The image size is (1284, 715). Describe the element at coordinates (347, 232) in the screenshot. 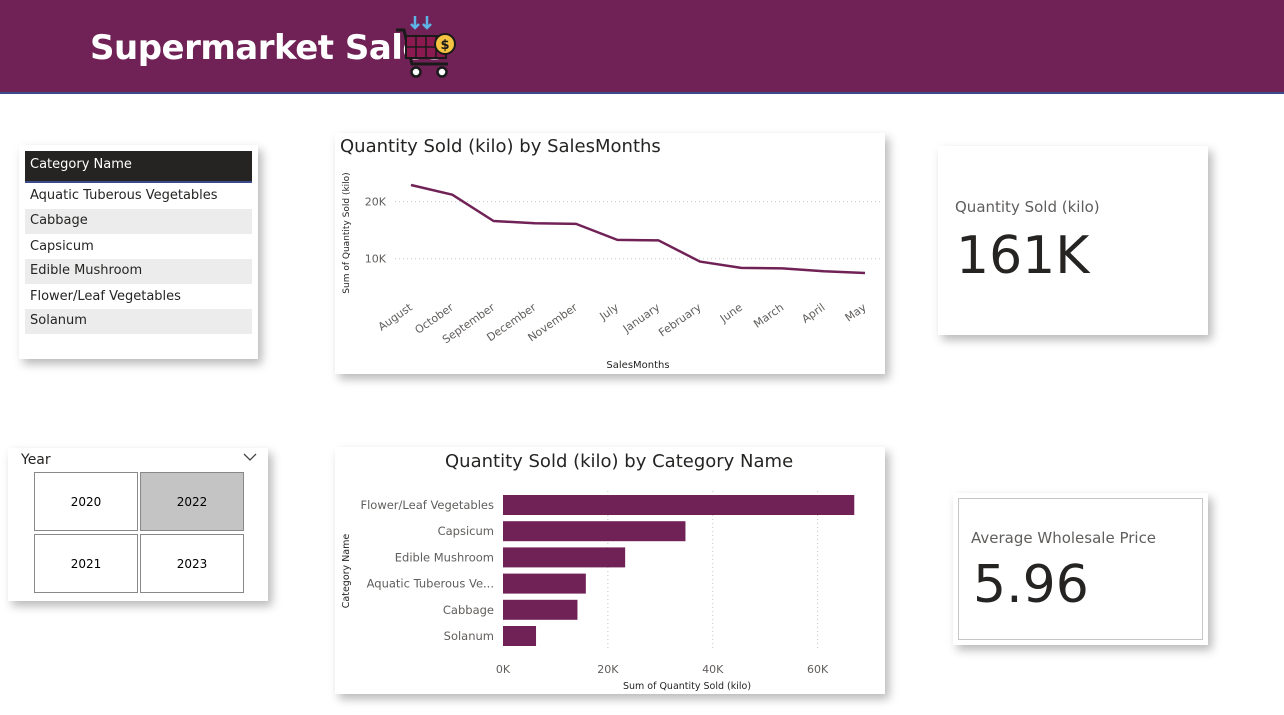

I see `y-axis-title: Sum of Quantity Sold (kilo)` at that location.